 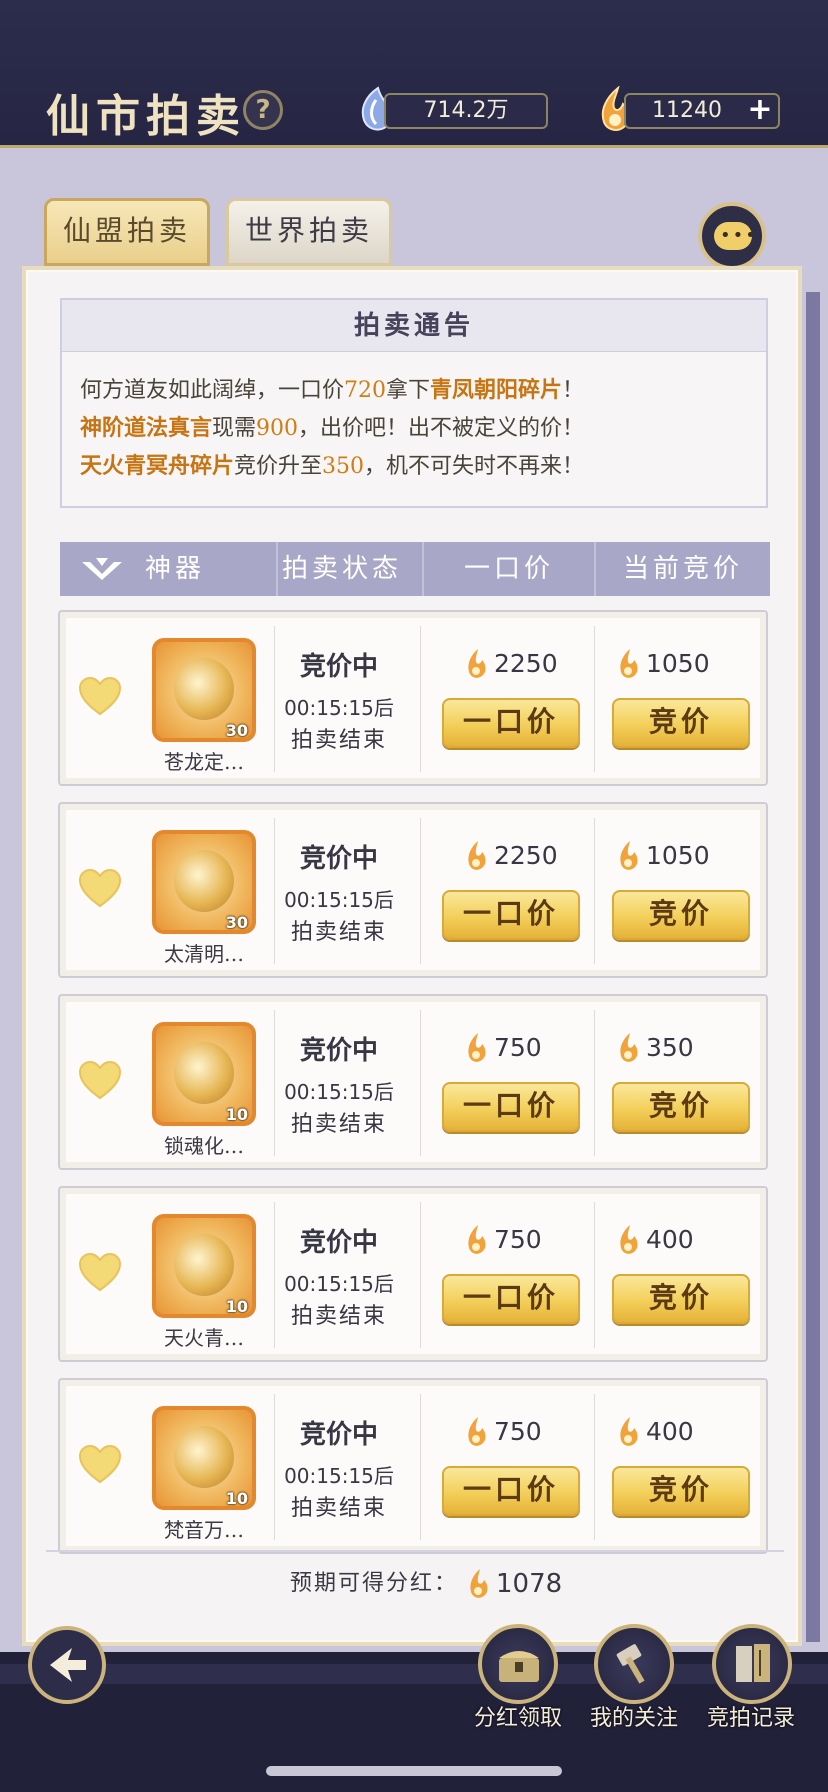 I want to click on dividend-claim-label: 分红领取, so click(x=518, y=1716).